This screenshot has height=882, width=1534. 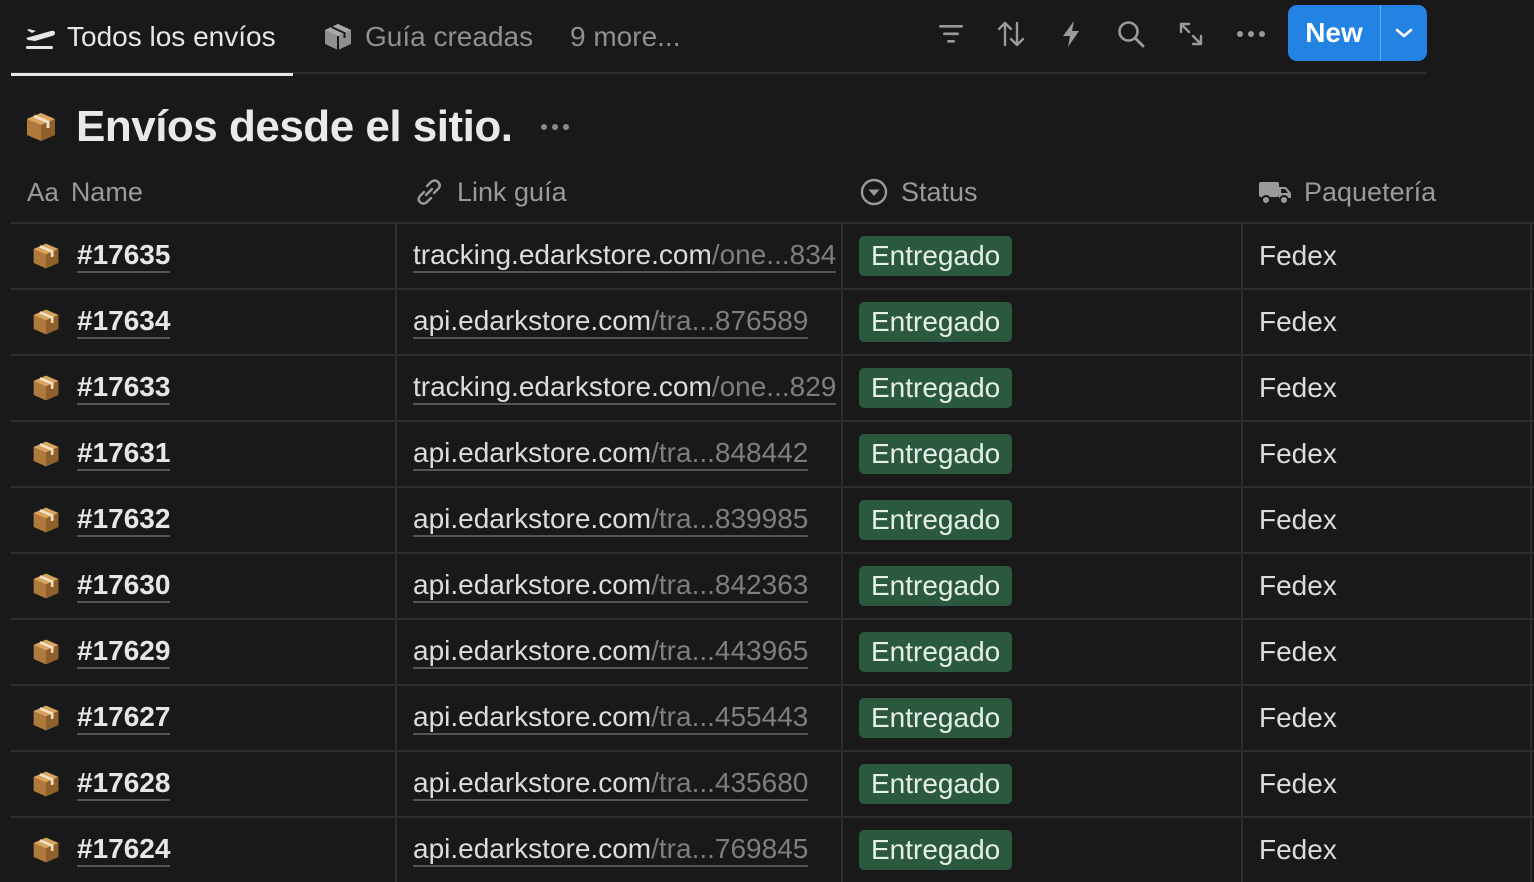 What do you see at coordinates (611, 454) in the screenshot?
I see `tracking-link: api.edarkstore.com/tra...848442` at bounding box center [611, 454].